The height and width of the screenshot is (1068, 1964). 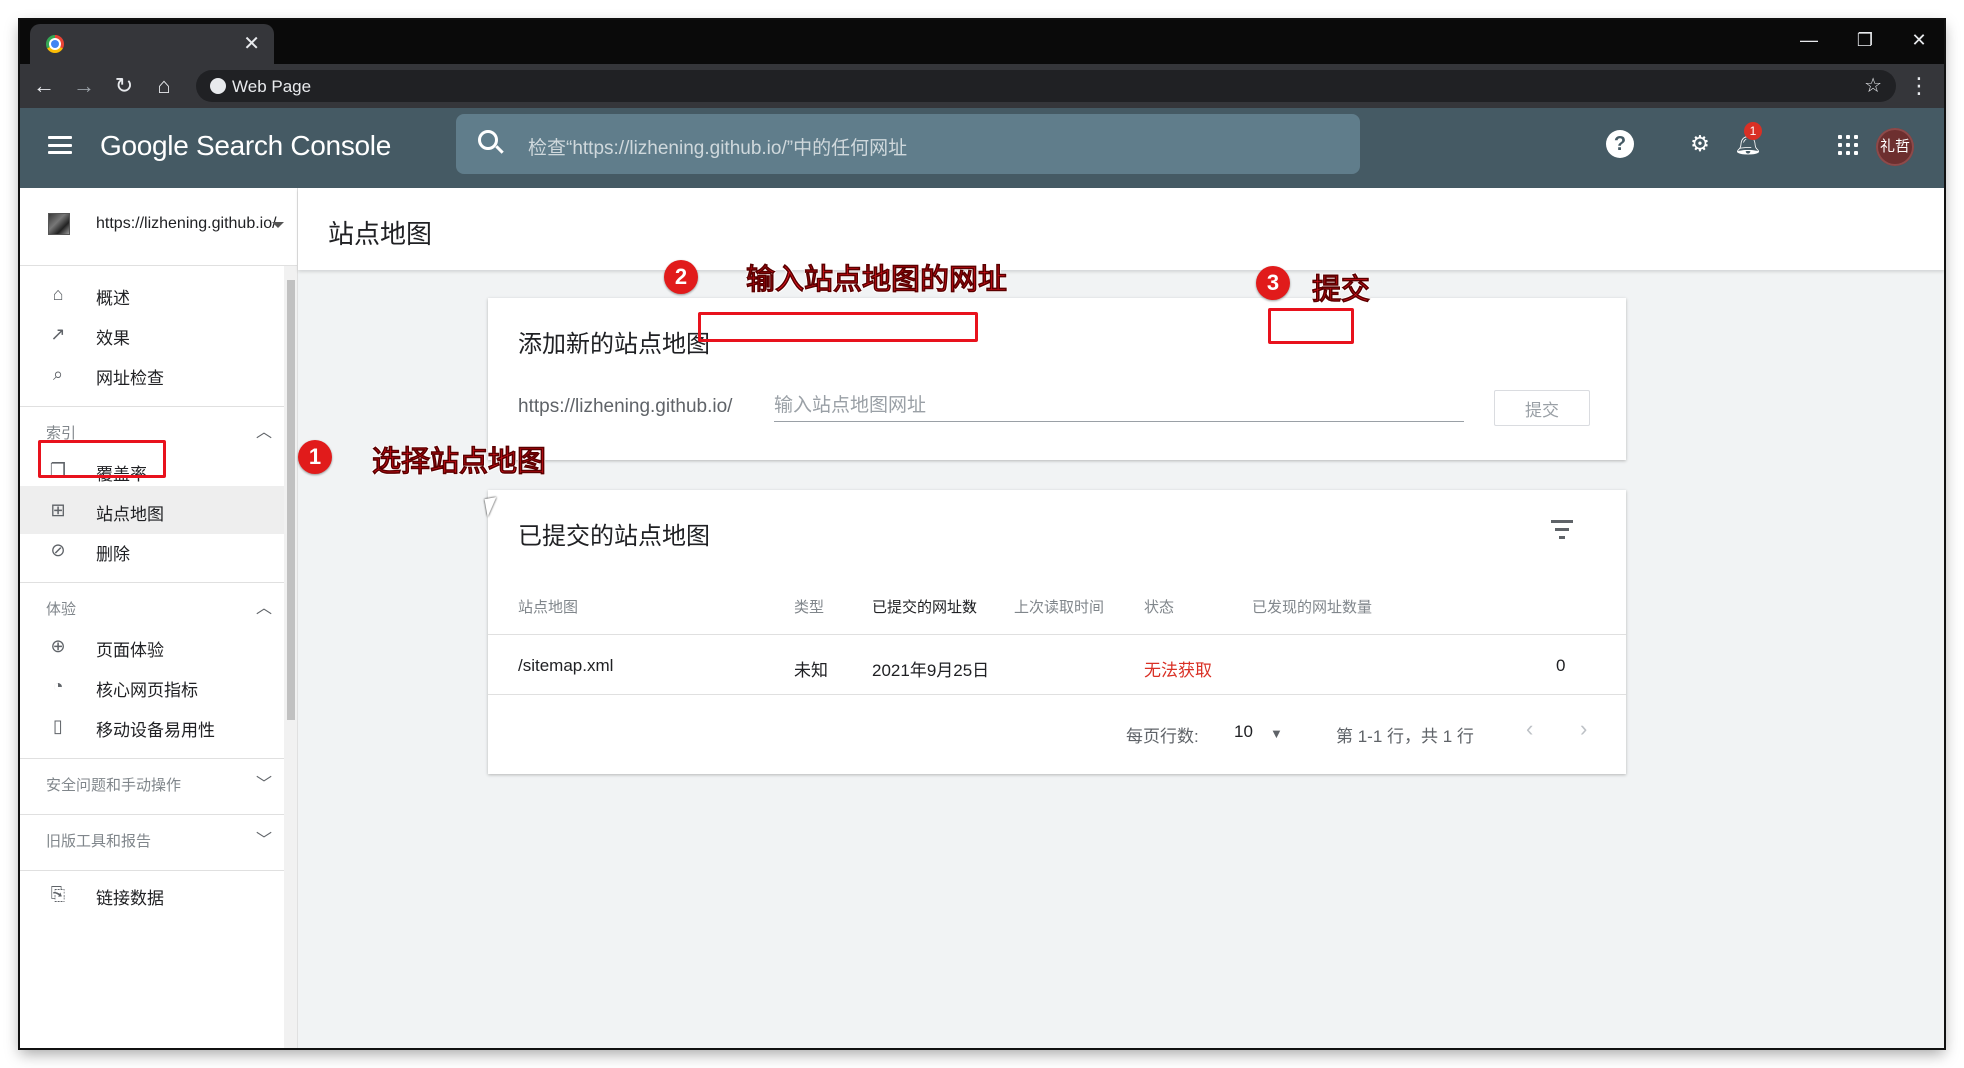 I want to click on avatar: 礼哲, so click(x=1895, y=147).